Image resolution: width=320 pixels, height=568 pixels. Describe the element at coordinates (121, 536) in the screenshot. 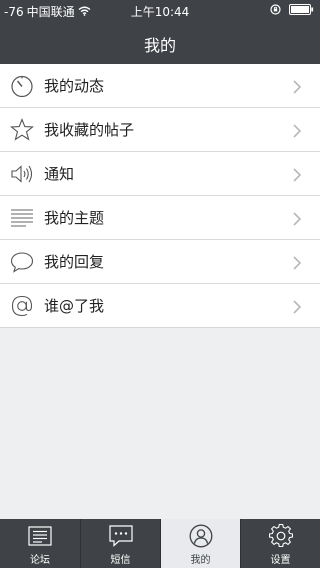

I see `message-icon` at that location.